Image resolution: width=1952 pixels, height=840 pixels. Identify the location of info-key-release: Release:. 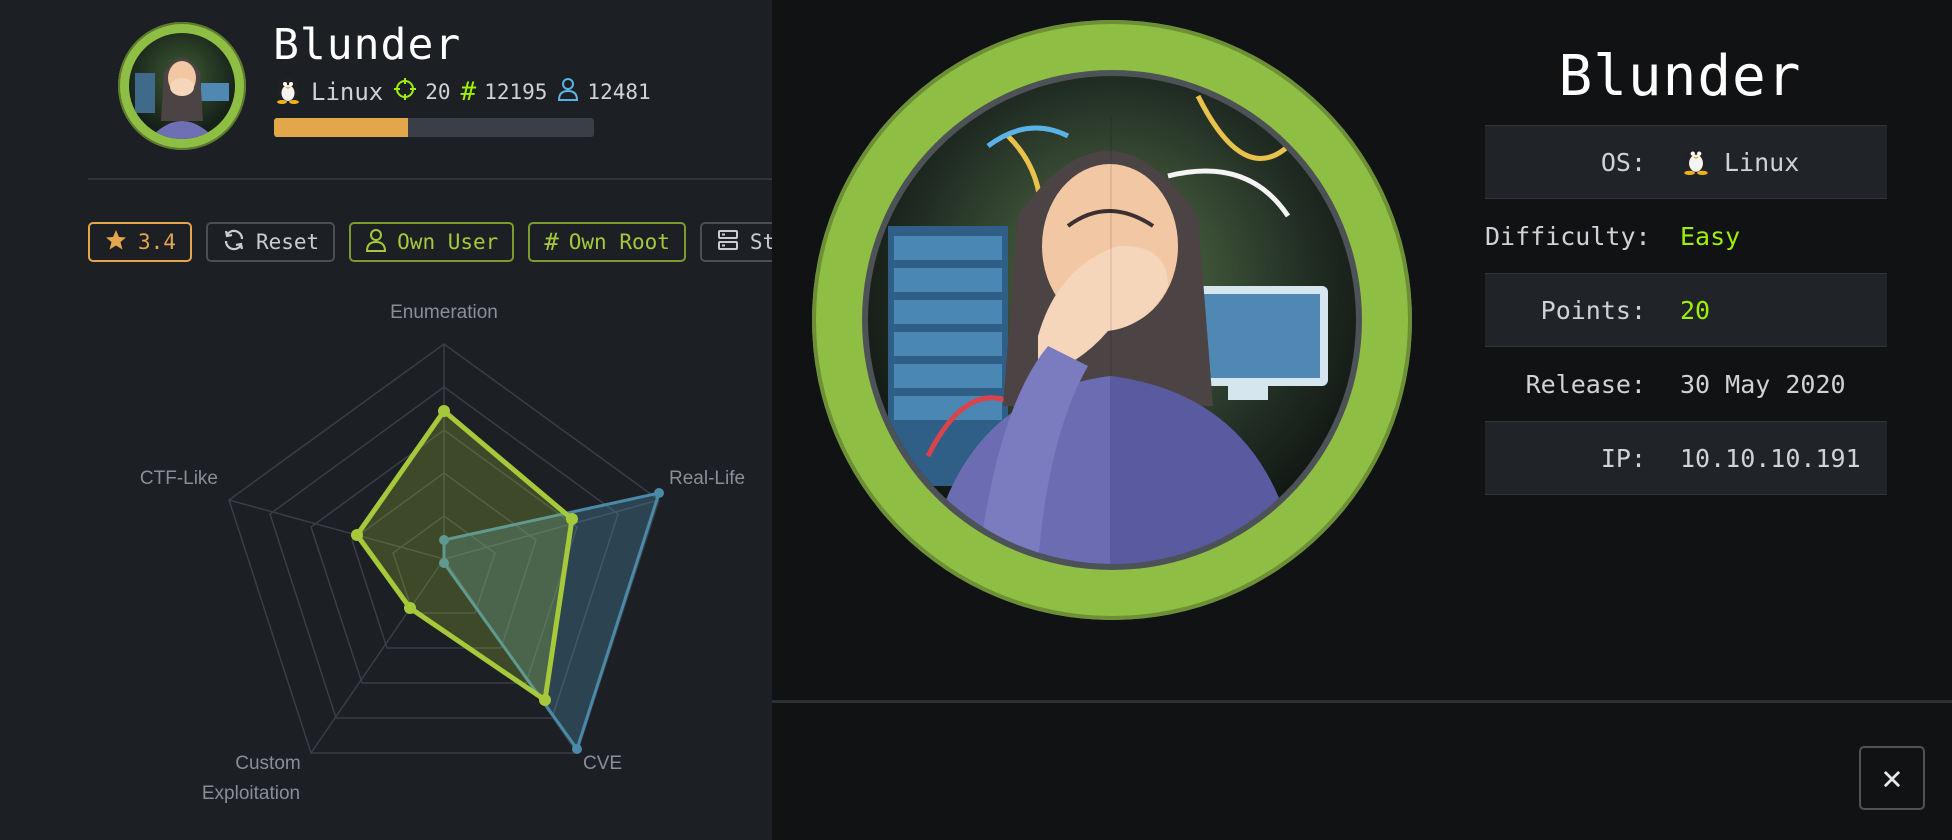
(1585, 384).